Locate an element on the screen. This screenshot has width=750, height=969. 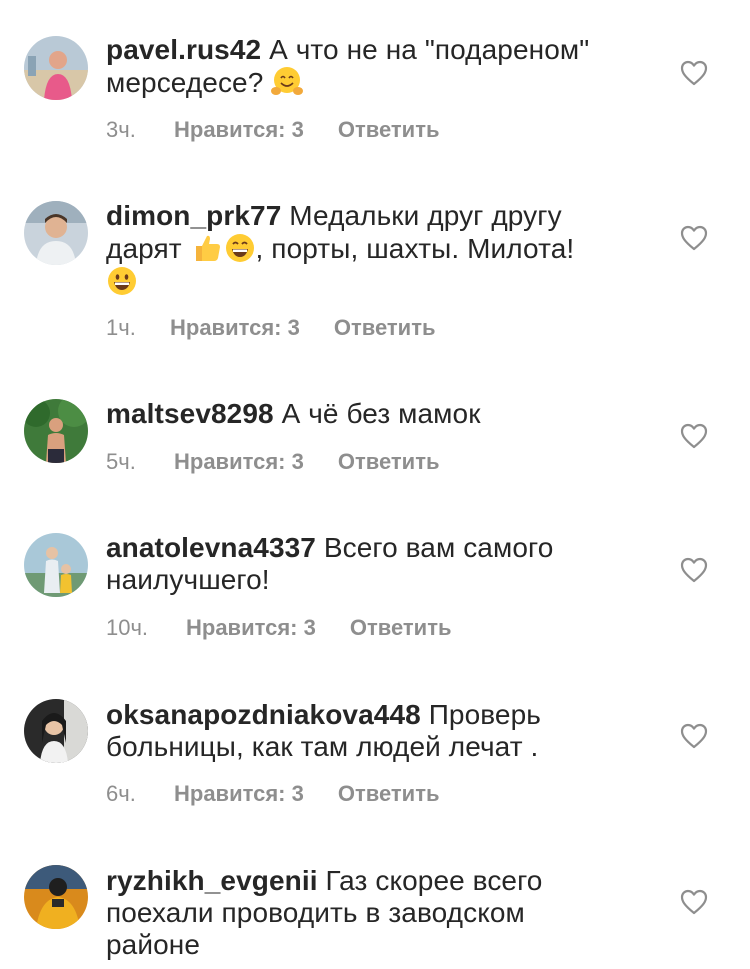
username: ryzhikh_evgenii is located at coordinates (212, 880).